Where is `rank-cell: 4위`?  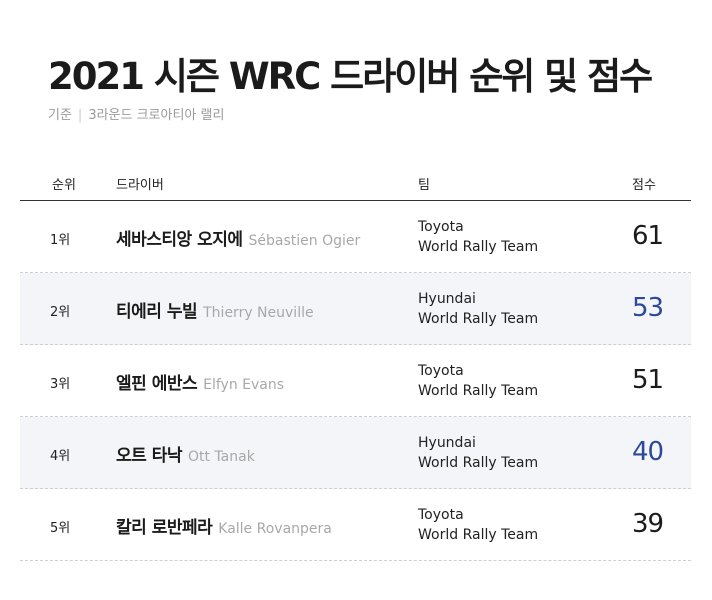
rank-cell: 4위 is located at coordinates (60, 456).